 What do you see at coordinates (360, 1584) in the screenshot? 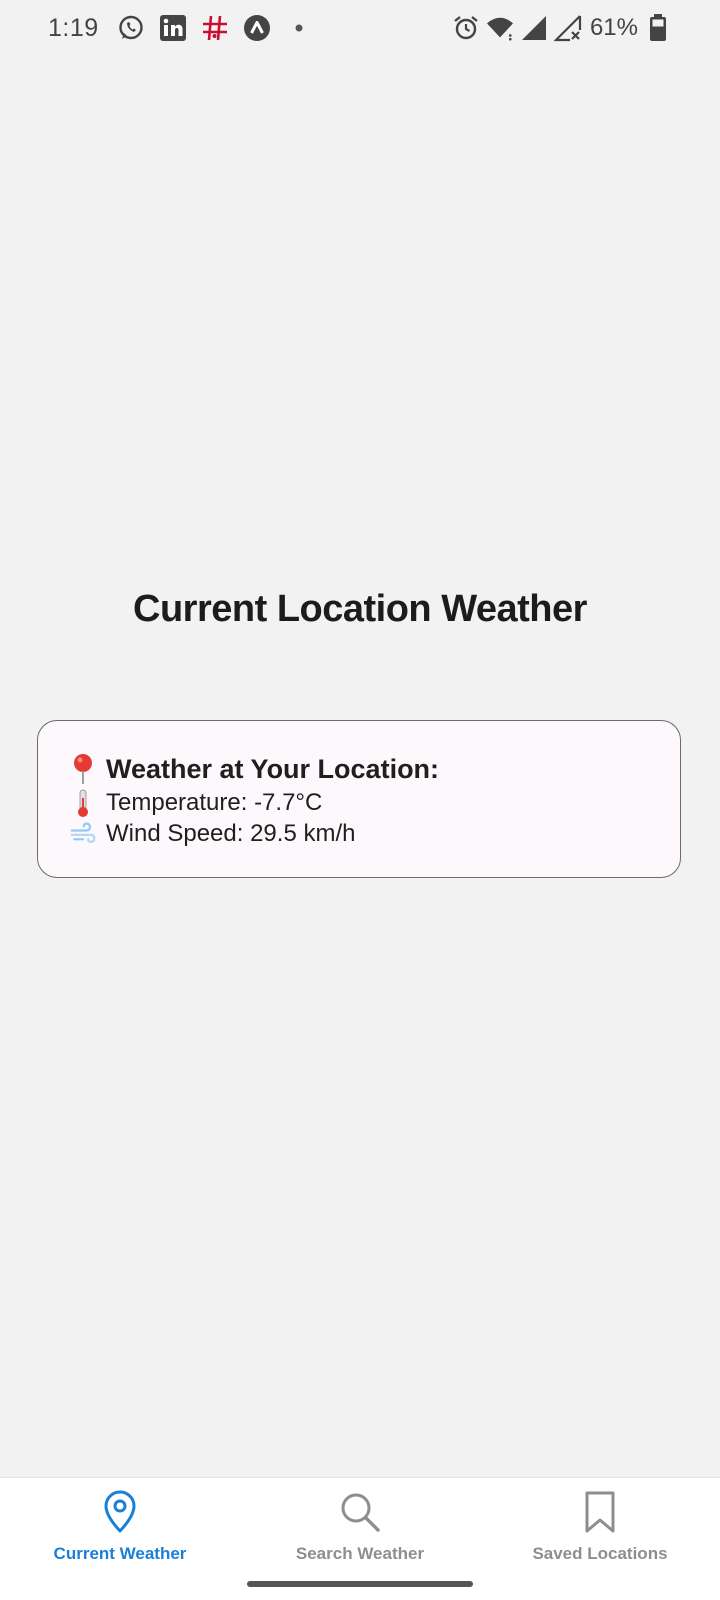
I see `home-indicator` at bounding box center [360, 1584].